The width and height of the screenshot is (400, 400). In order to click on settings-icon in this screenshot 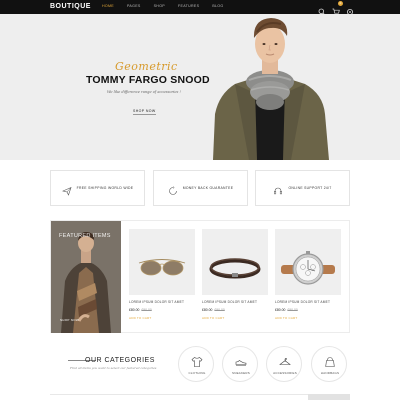, I will do `click(350, 9)`.